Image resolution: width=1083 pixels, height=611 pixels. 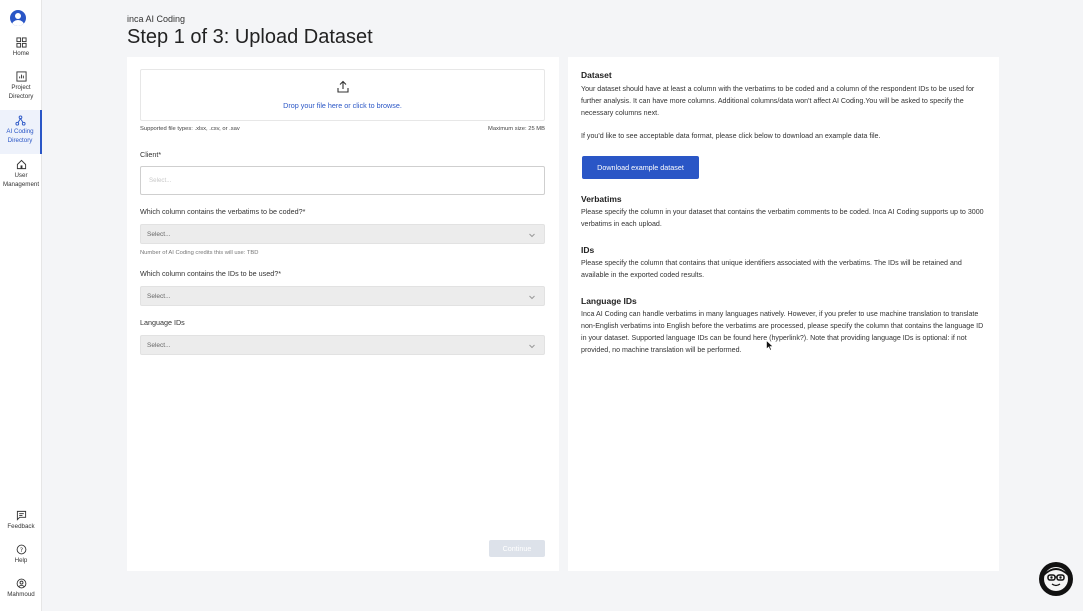 What do you see at coordinates (21, 92) in the screenshot?
I see `sidebar-item-label: Project Directory` at bounding box center [21, 92].